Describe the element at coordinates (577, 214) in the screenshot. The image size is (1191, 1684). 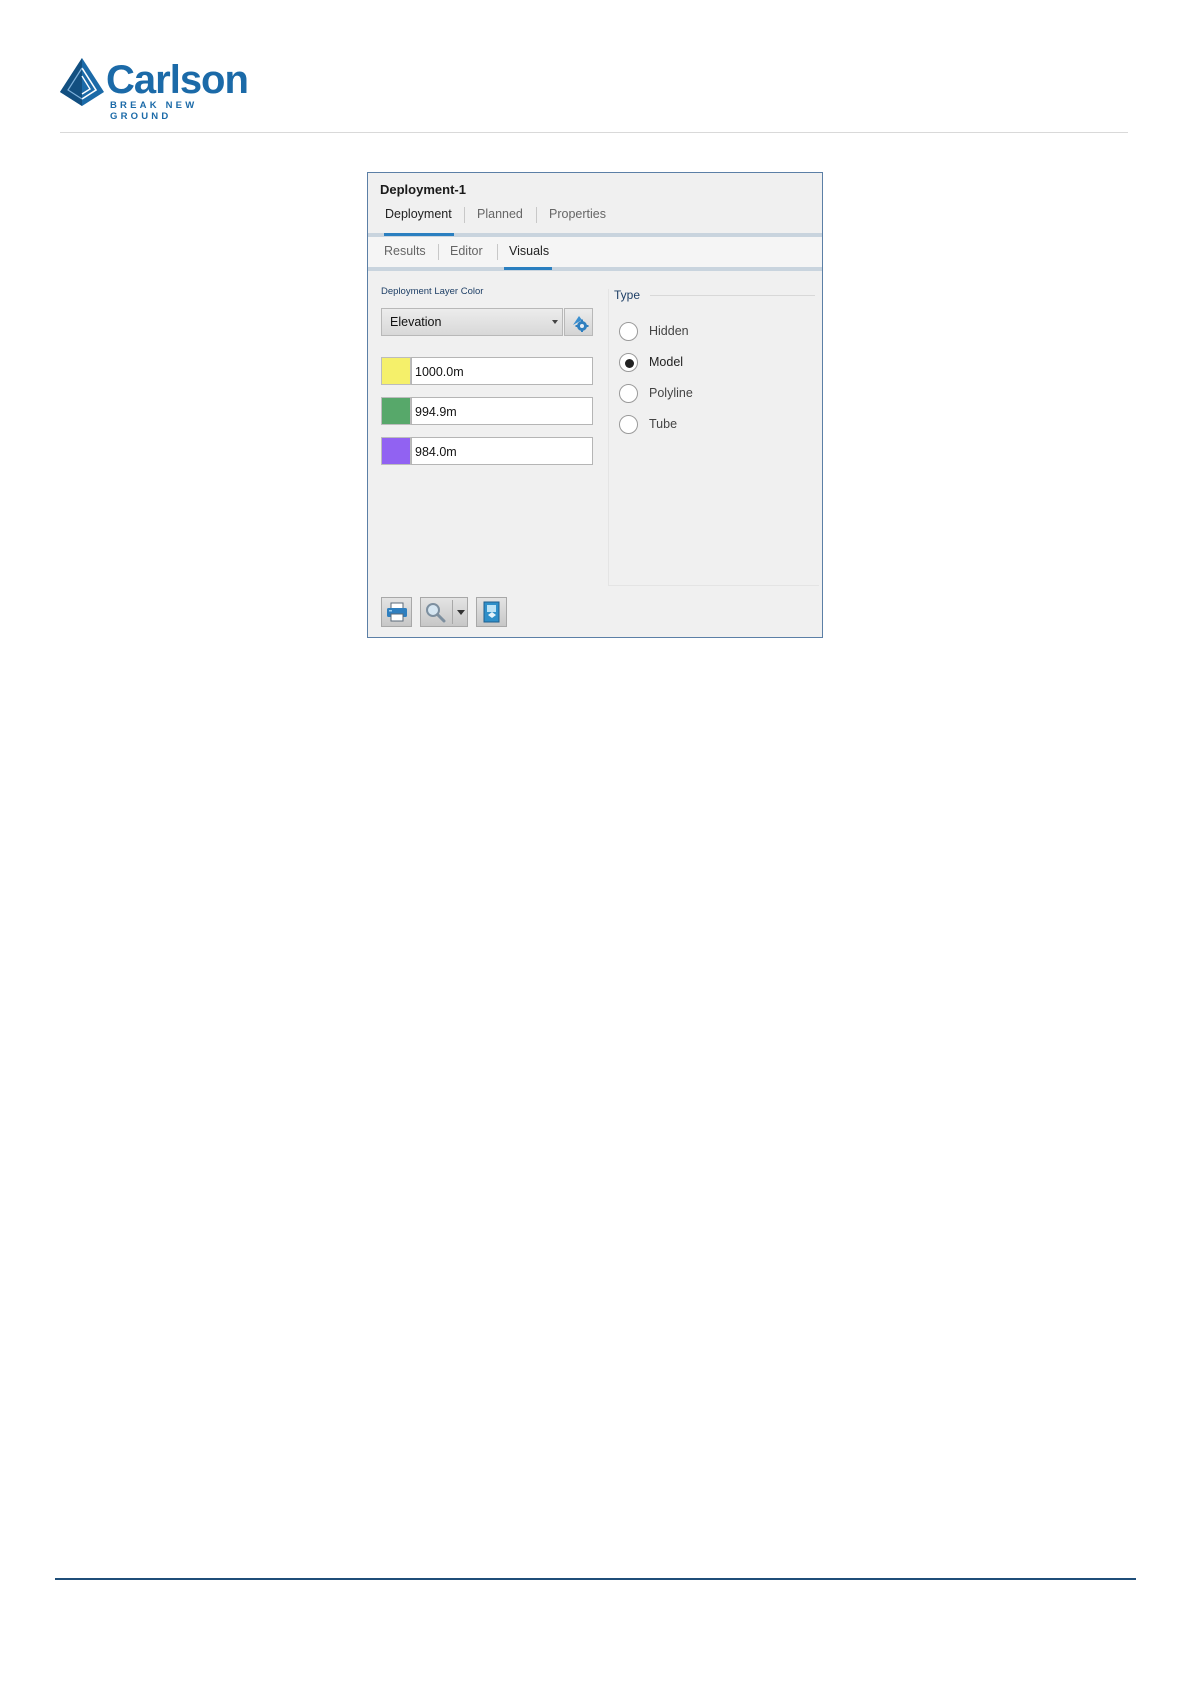
I see `tab-properties: Properties` at that location.